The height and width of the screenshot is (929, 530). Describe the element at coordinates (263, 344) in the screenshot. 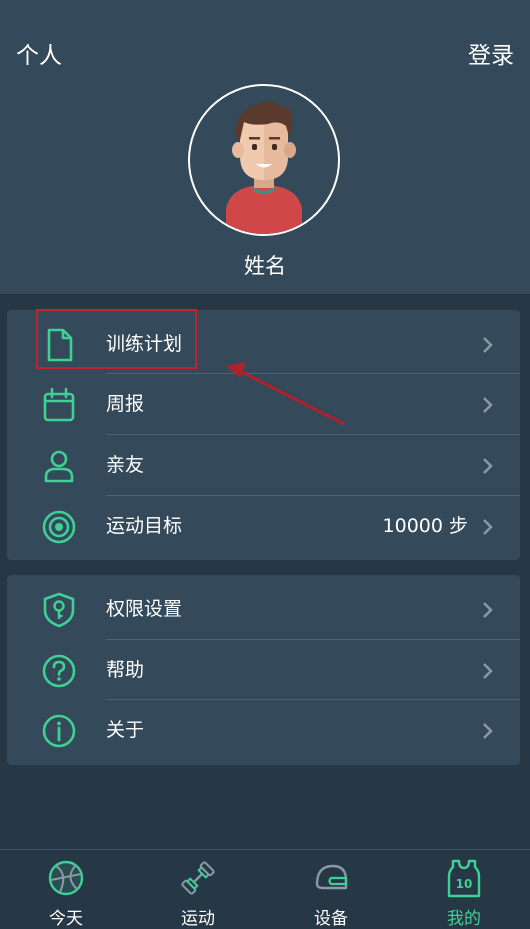

I see `menu-item-training-plan: 训练计划` at that location.